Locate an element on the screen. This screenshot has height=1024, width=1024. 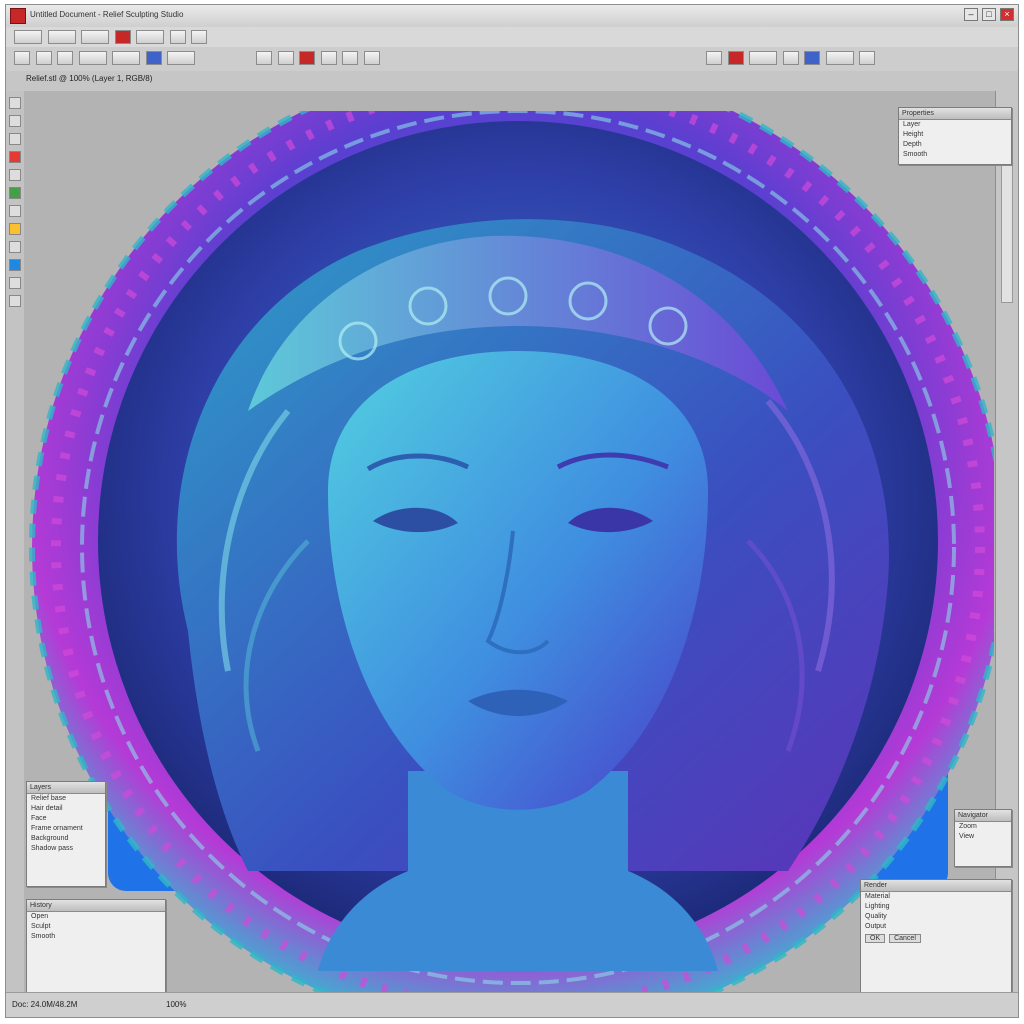
layer-item: Hair detail is located at coordinates (66, 809).